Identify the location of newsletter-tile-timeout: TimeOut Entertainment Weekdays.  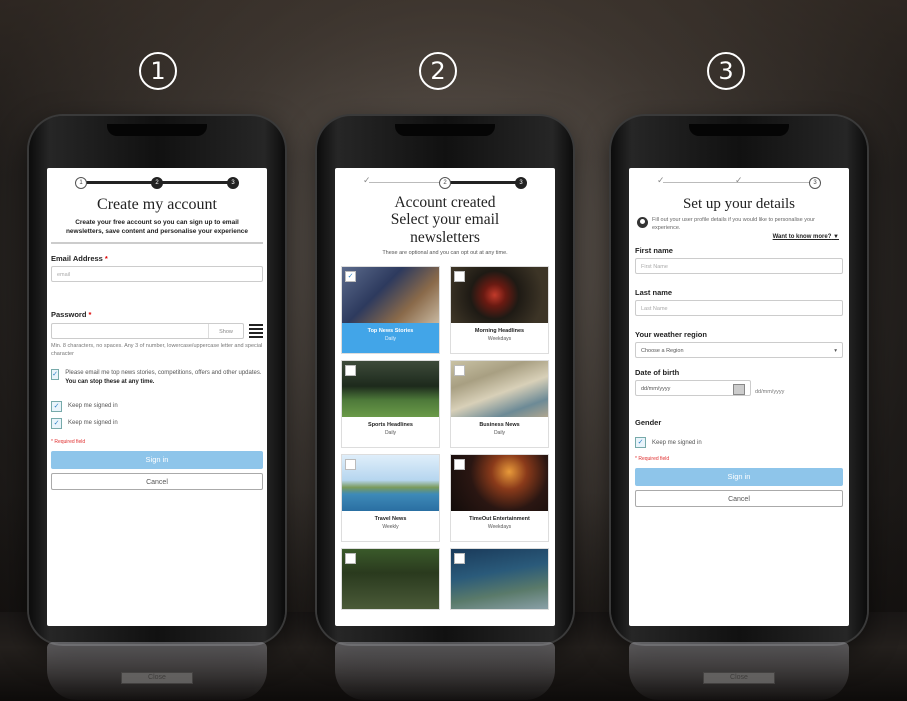
(499, 497).